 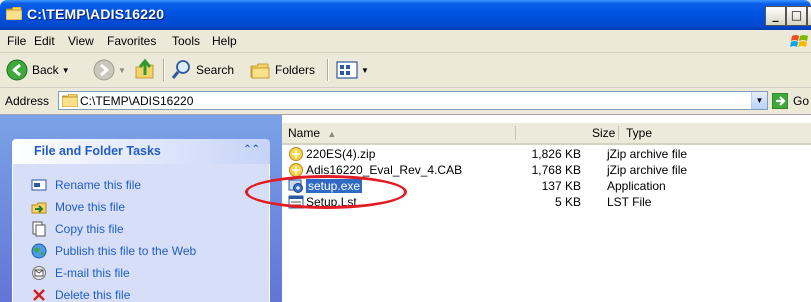 What do you see at coordinates (796, 16) in the screenshot?
I see `maximize-button: □` at bounding box center [796, 16].